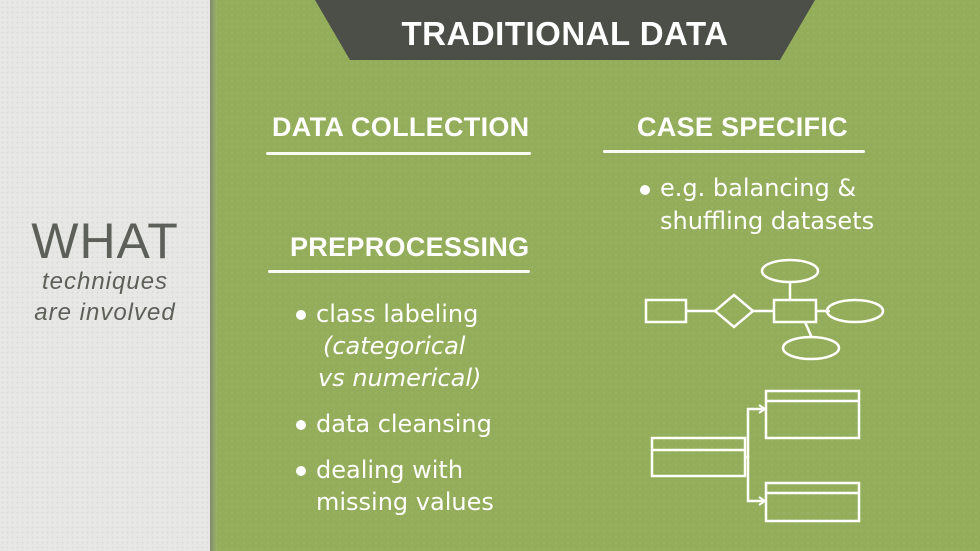 This screenshot has width=980, height=551. I want to click on bullet-class-labeling-line2: (categorical, so click(394, 346).